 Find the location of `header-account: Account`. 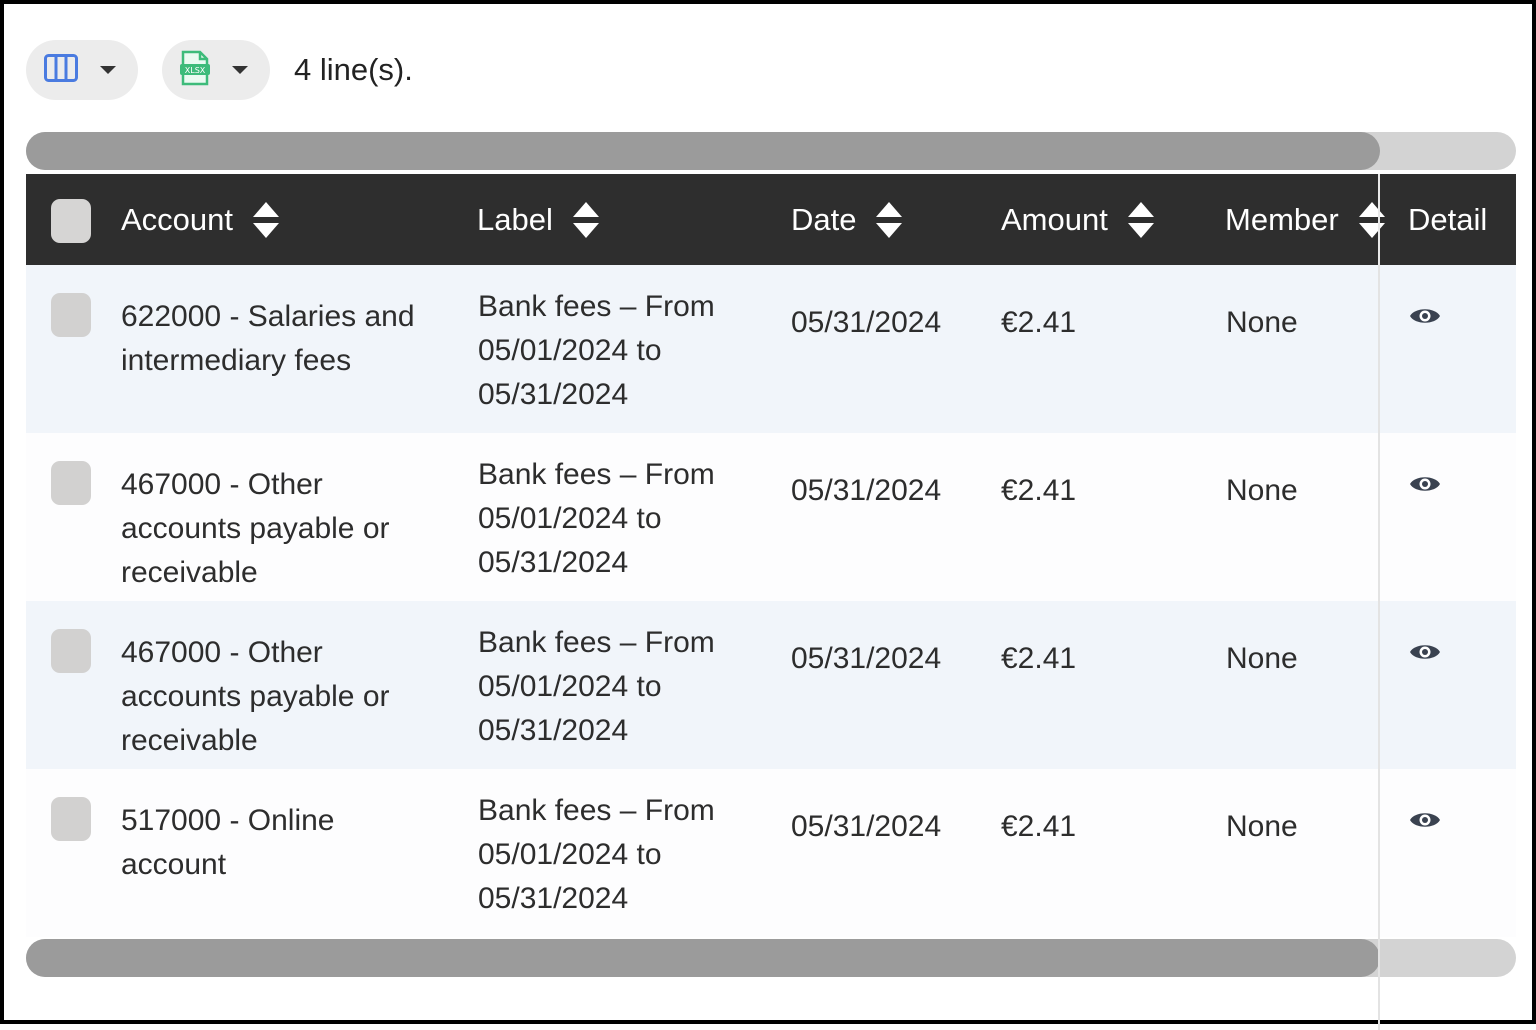

header-account: Account is located at coordinates (200, 219).